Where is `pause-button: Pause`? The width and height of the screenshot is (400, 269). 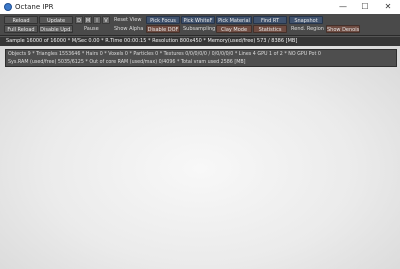
pause-button: Pause is located at coordinates (91, 29).